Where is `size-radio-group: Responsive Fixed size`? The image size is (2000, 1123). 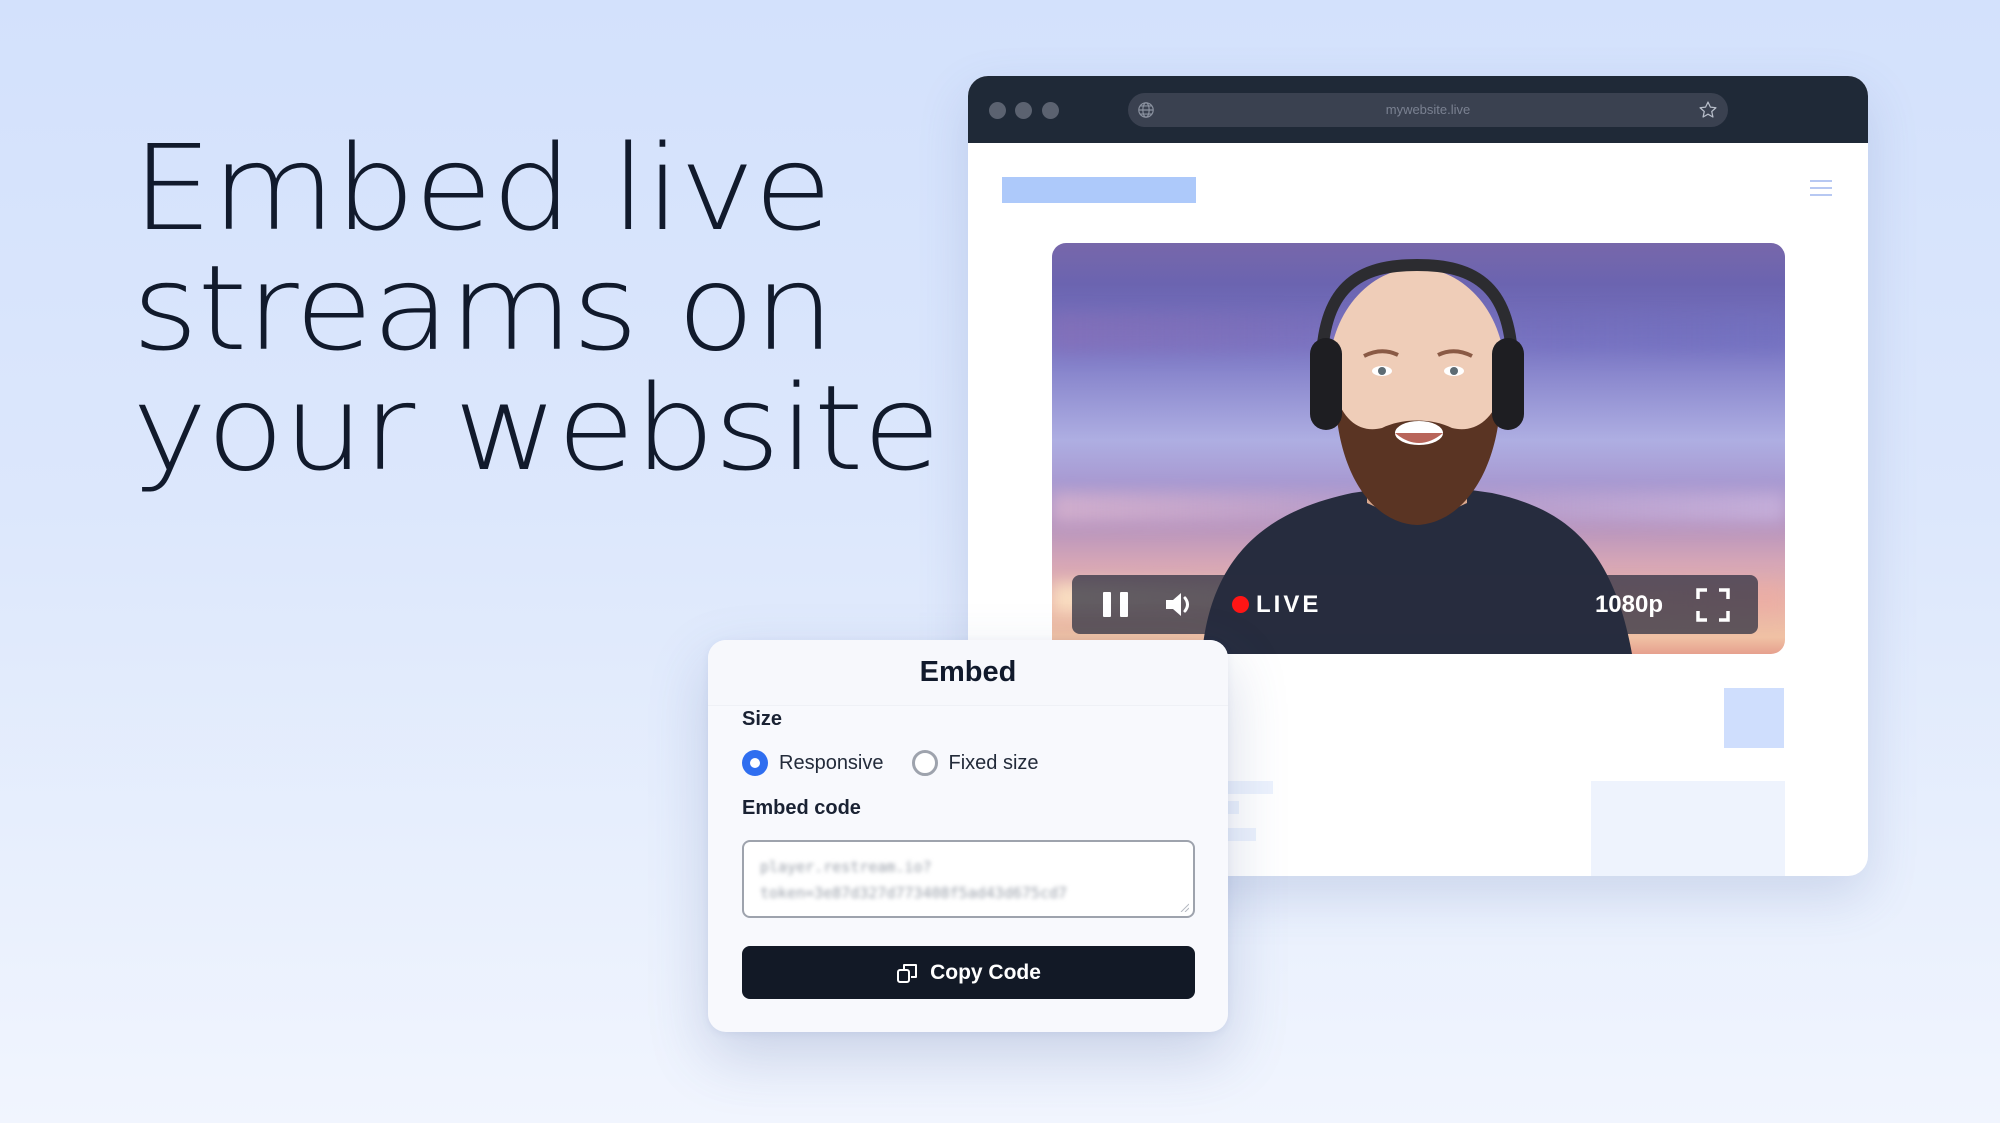
size-radio-group: Responsive Fixed size is located at coordinates (890, 763).